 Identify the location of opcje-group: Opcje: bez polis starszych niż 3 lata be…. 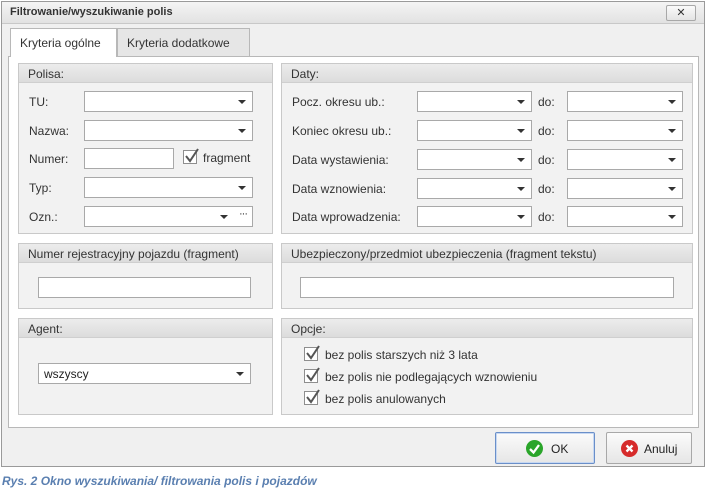
(487, 366).